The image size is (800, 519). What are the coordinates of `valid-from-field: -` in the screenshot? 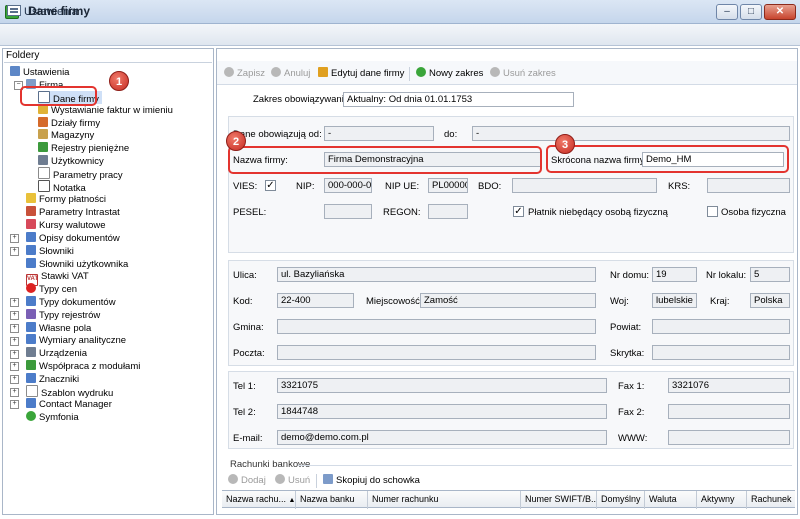 It's located at (379, 133).